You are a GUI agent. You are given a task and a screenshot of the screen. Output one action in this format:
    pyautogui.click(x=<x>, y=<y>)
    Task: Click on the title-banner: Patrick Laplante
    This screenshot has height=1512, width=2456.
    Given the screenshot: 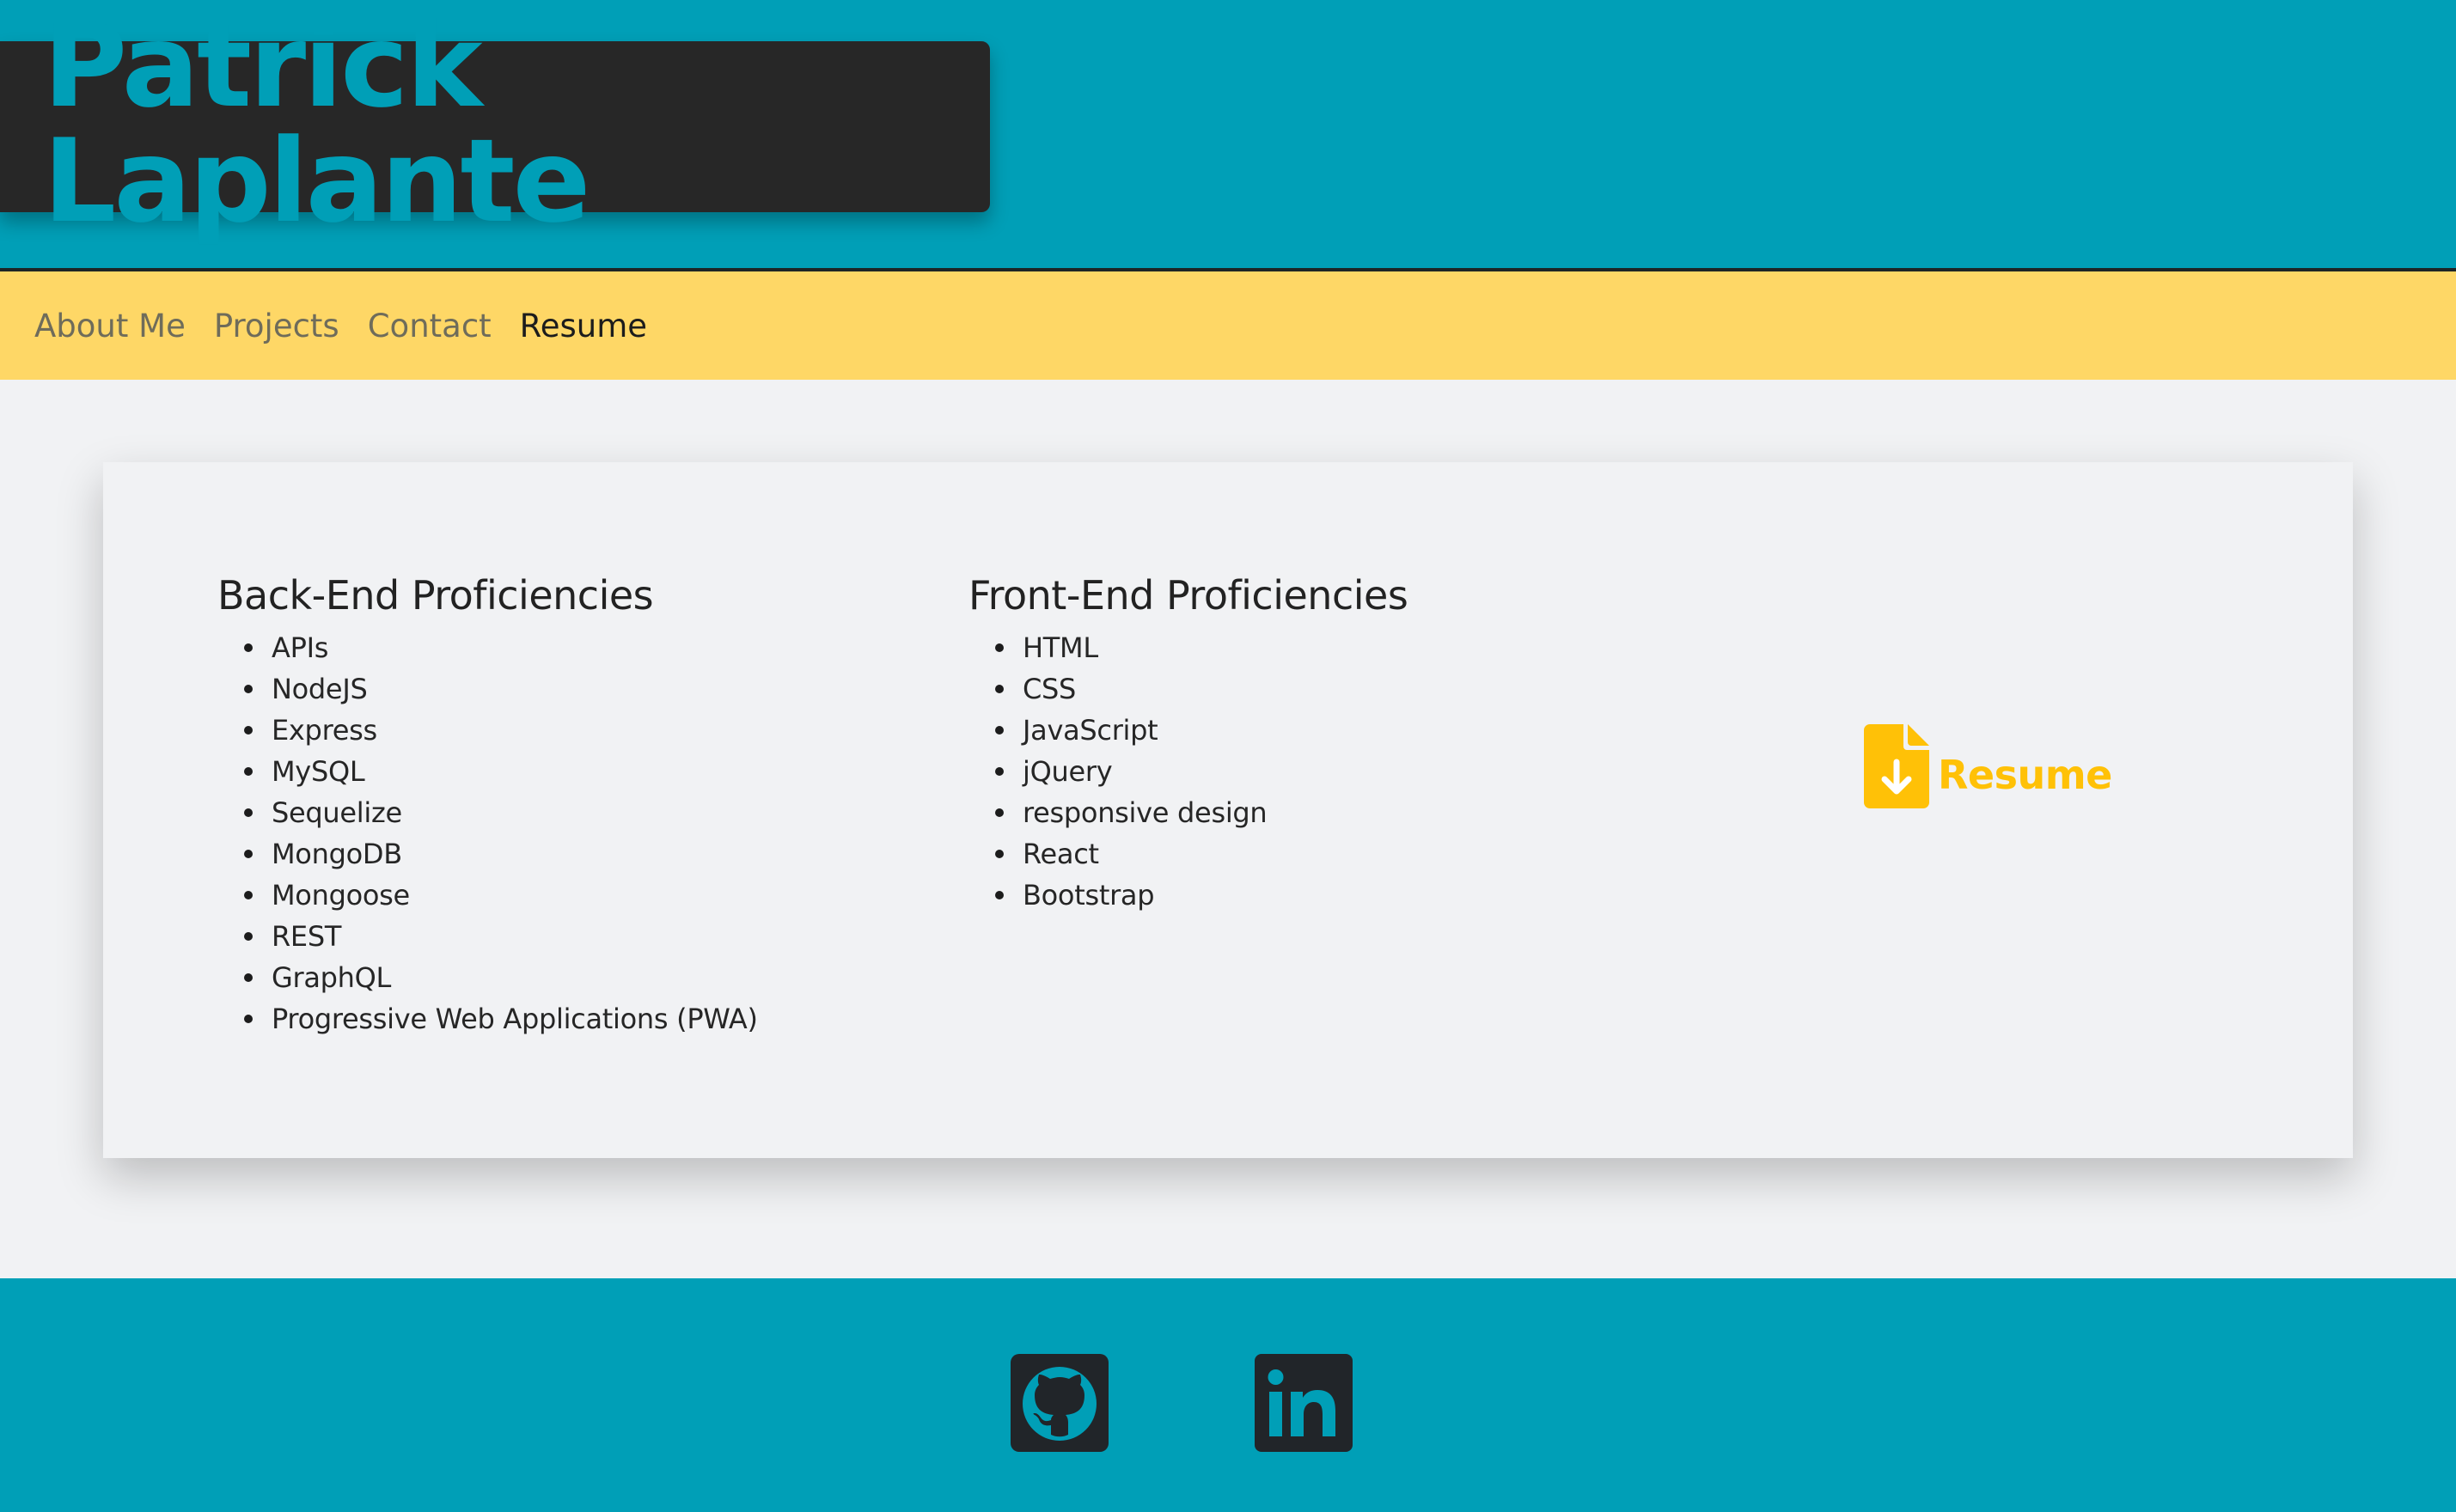 What is the action you would take?
    pyautogui.click(x=495, y=124)
    